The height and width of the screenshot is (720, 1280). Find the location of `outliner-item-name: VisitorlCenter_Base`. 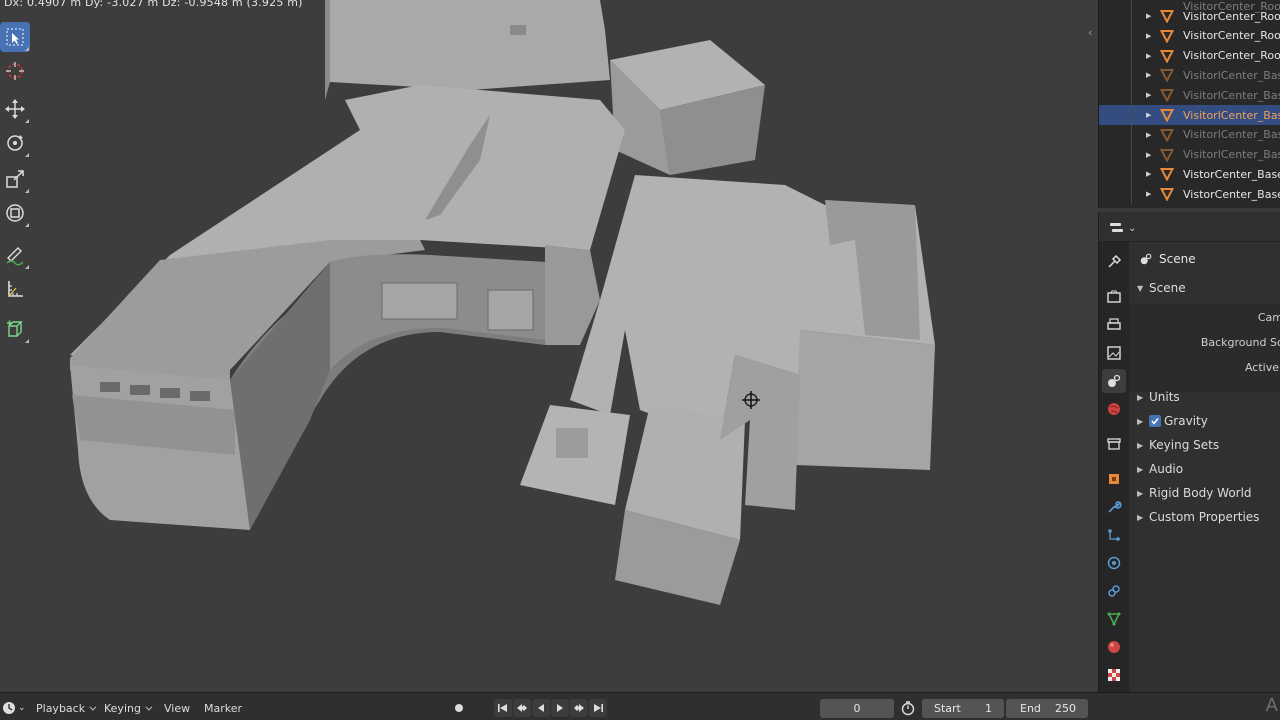

outliner-item-name: VisitorlCenter_Base is located at coordinates (1231, 115).